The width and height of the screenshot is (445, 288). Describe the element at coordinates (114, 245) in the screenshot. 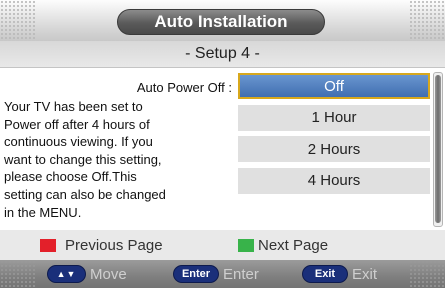

I see `previous-page-label: Previous Page` at that location.